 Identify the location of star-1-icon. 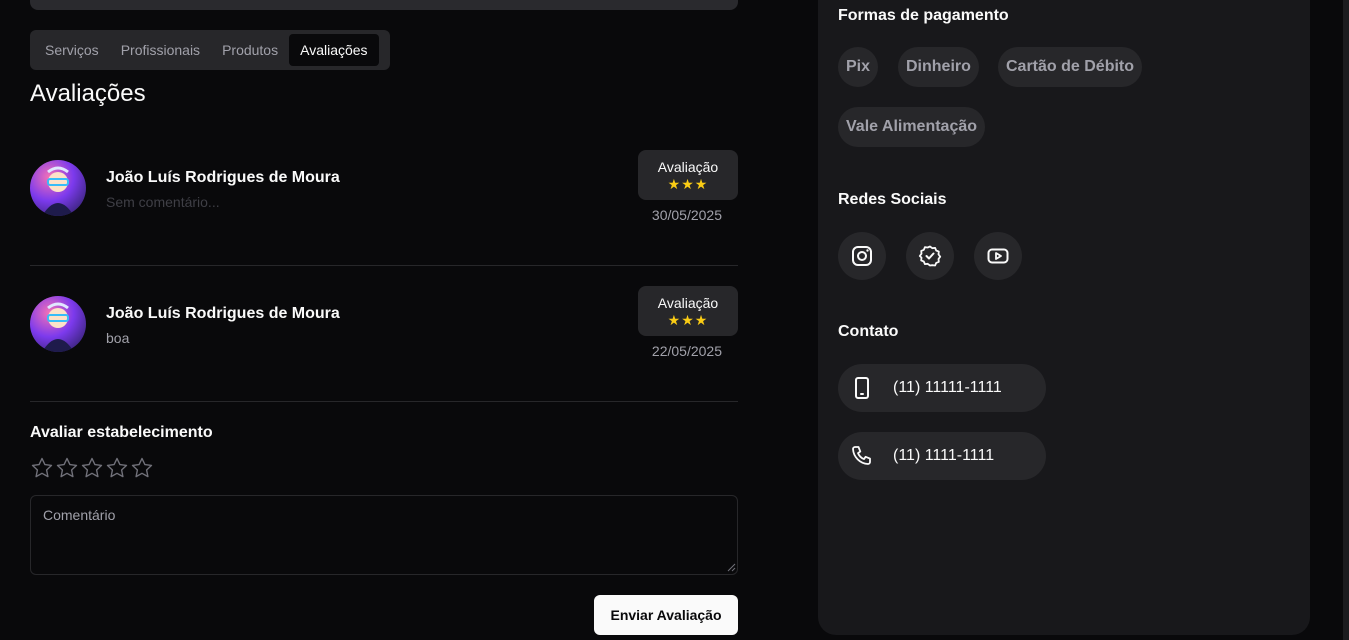
(42, 468).